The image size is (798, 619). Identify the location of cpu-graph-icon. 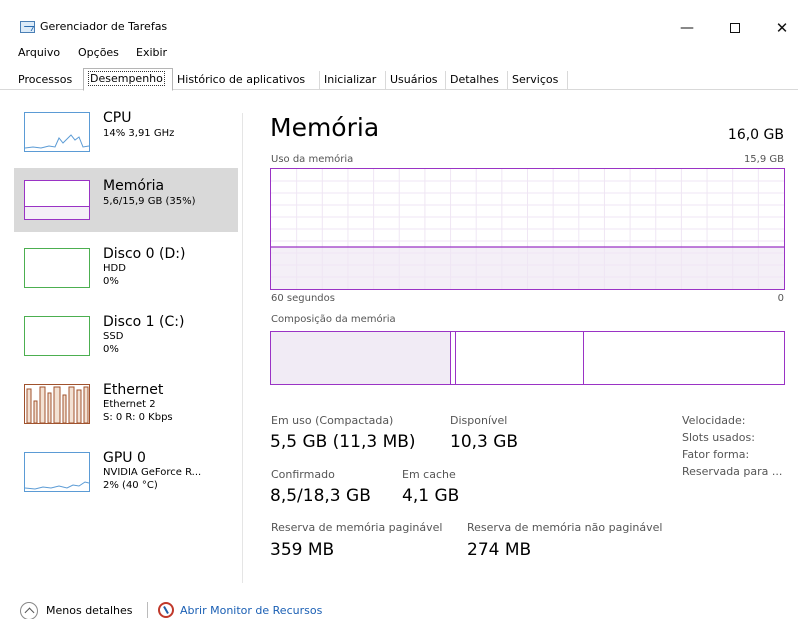
(57, 132).